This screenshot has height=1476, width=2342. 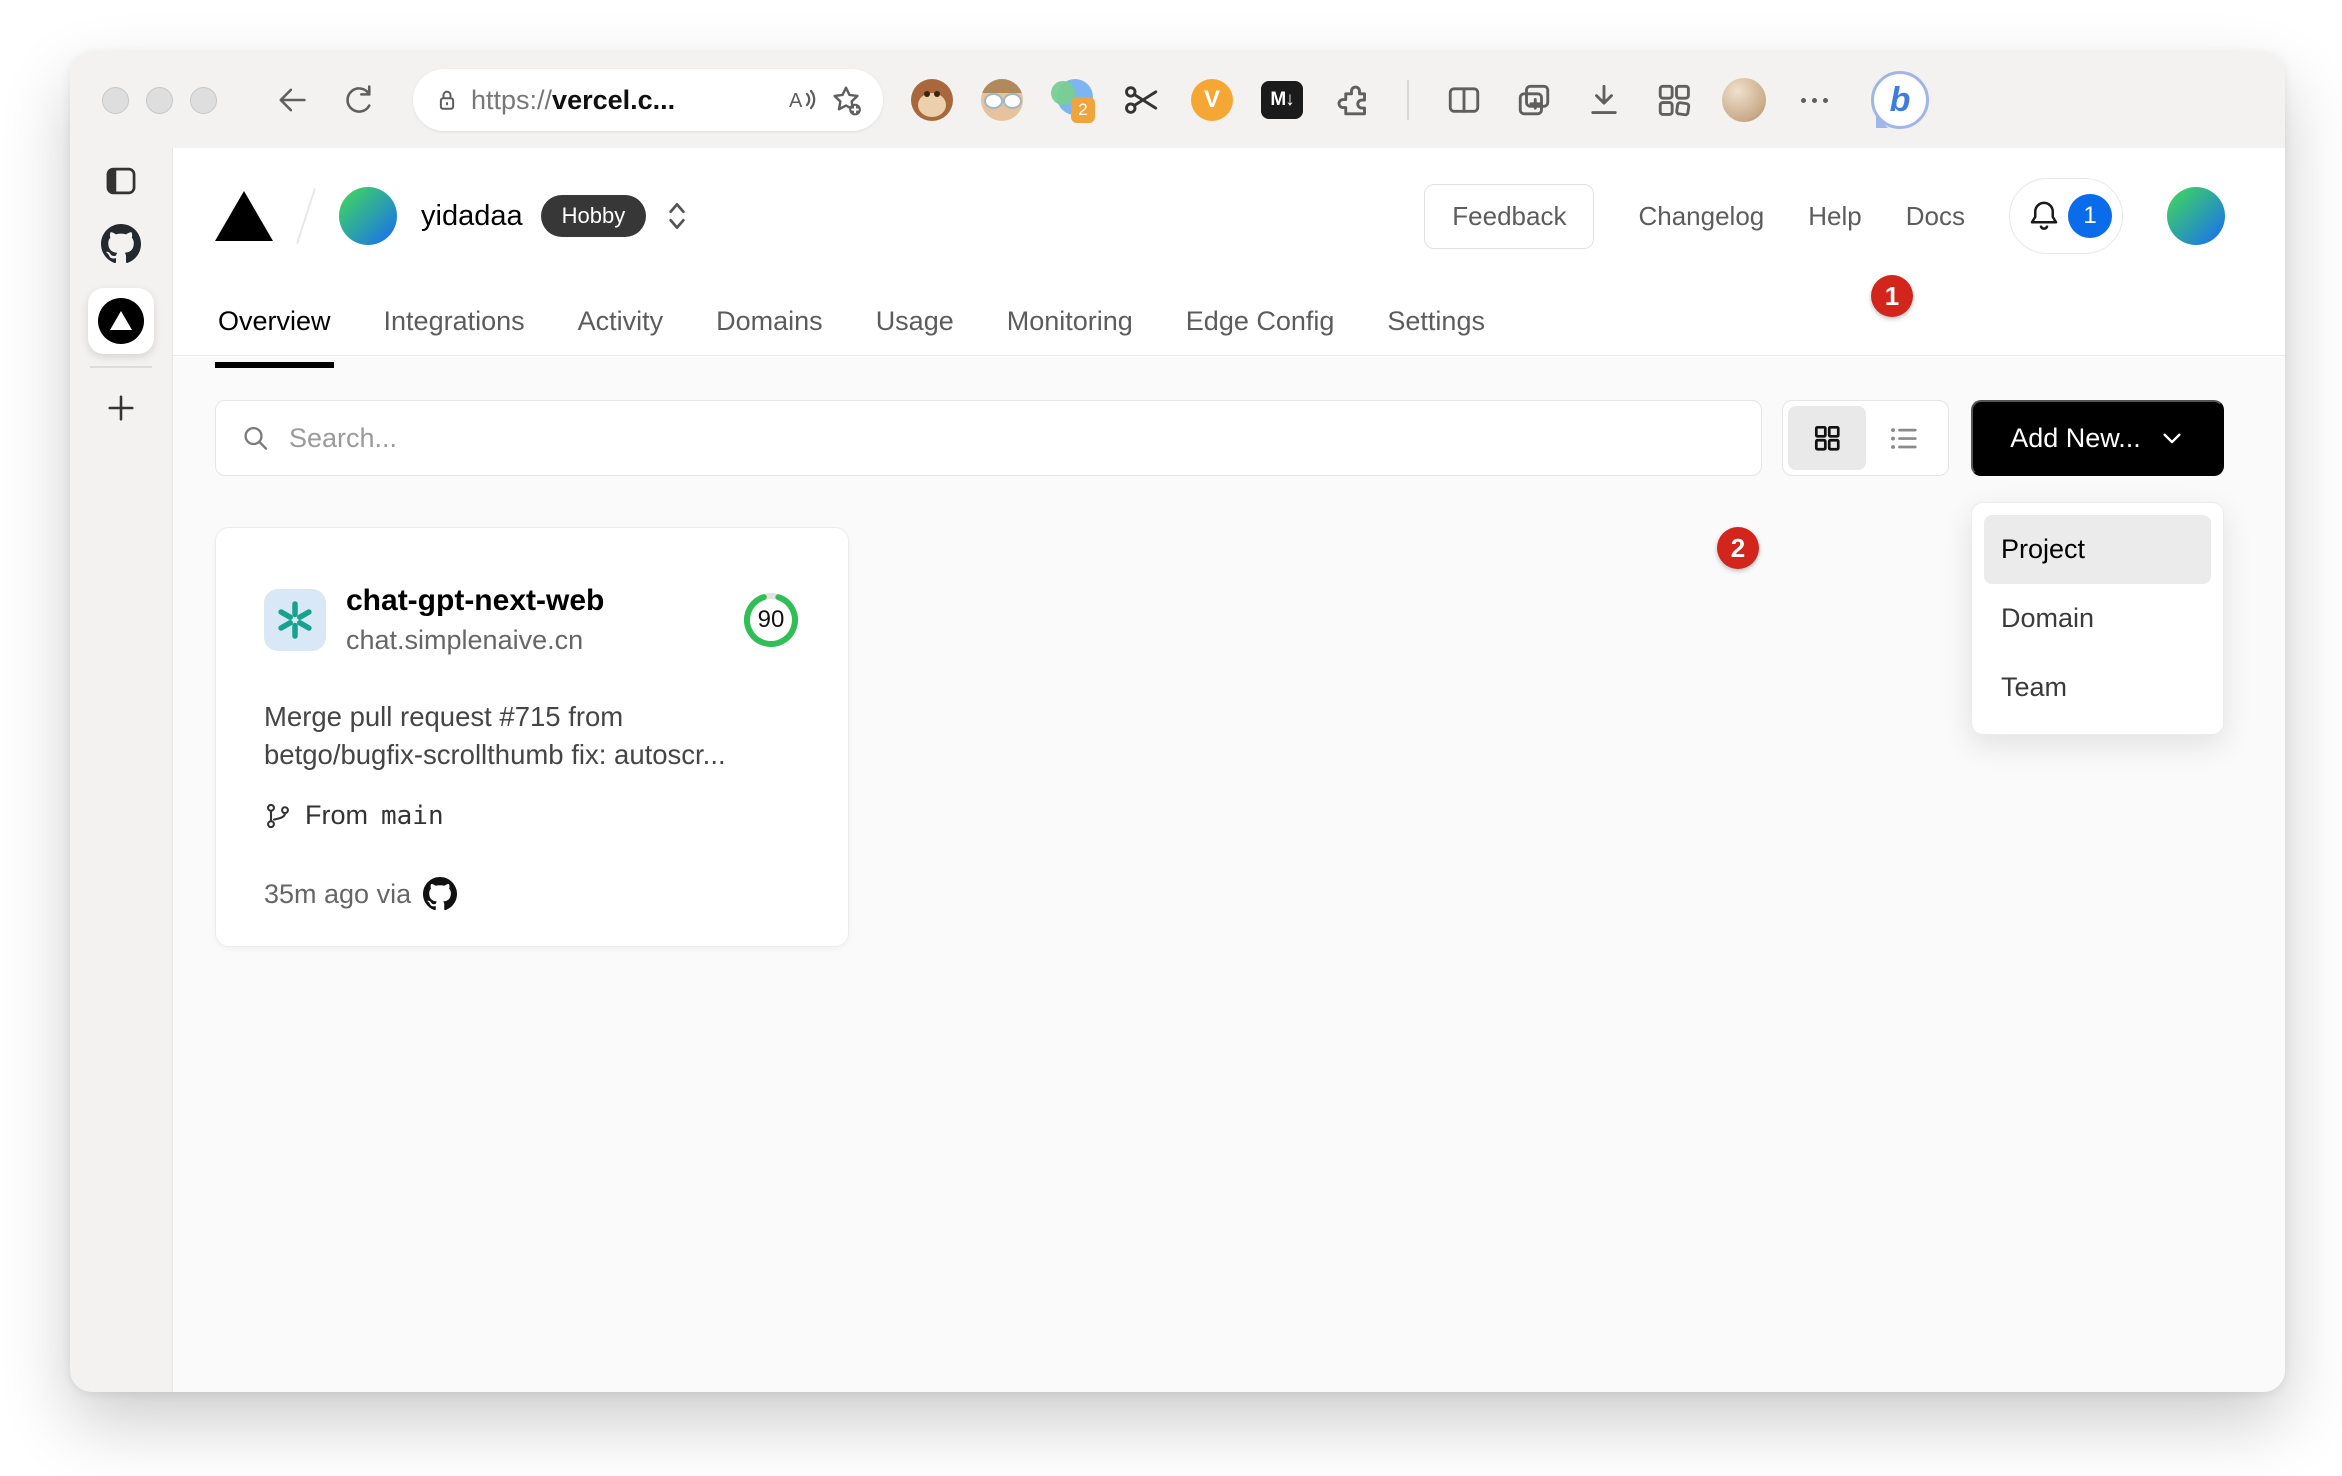 I want to click on git-branch-icon, so click(x=278, y=815).